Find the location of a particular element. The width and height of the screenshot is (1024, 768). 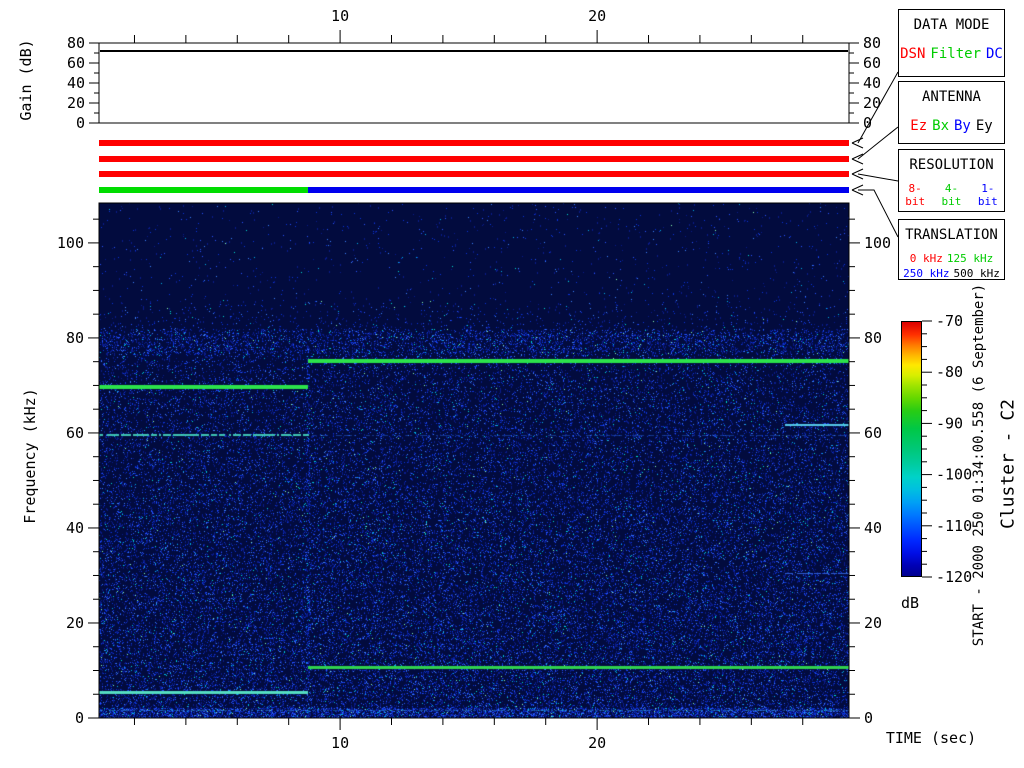

colorbar-tick-label: -90 is located at coordinates (949, 423).